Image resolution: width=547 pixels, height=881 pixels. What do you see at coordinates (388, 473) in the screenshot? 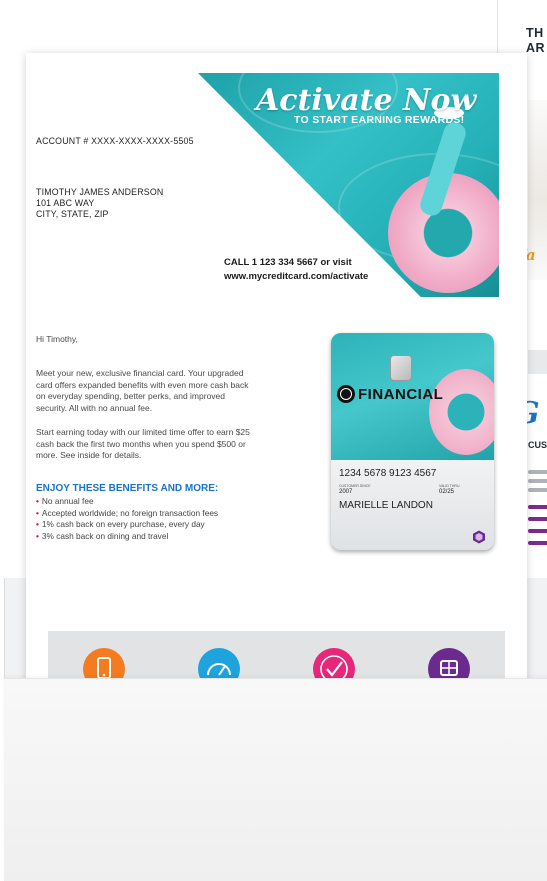
I see `card-number: 1234 5678 9123 4567` at bounding box center [388, 473].